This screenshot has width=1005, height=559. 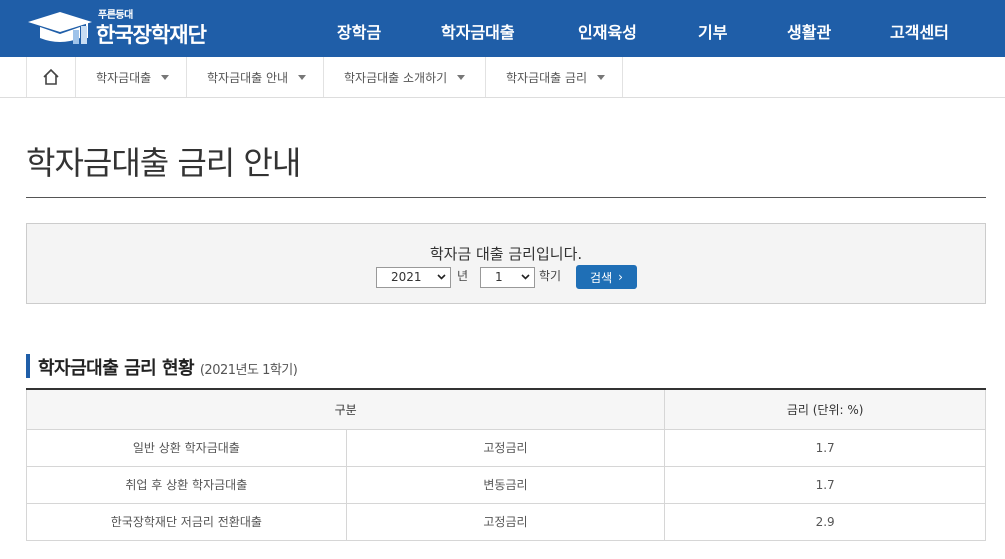 I want to click on breadcrumb-item-student-loan: 학자금대출, so click(x=131, y=77).